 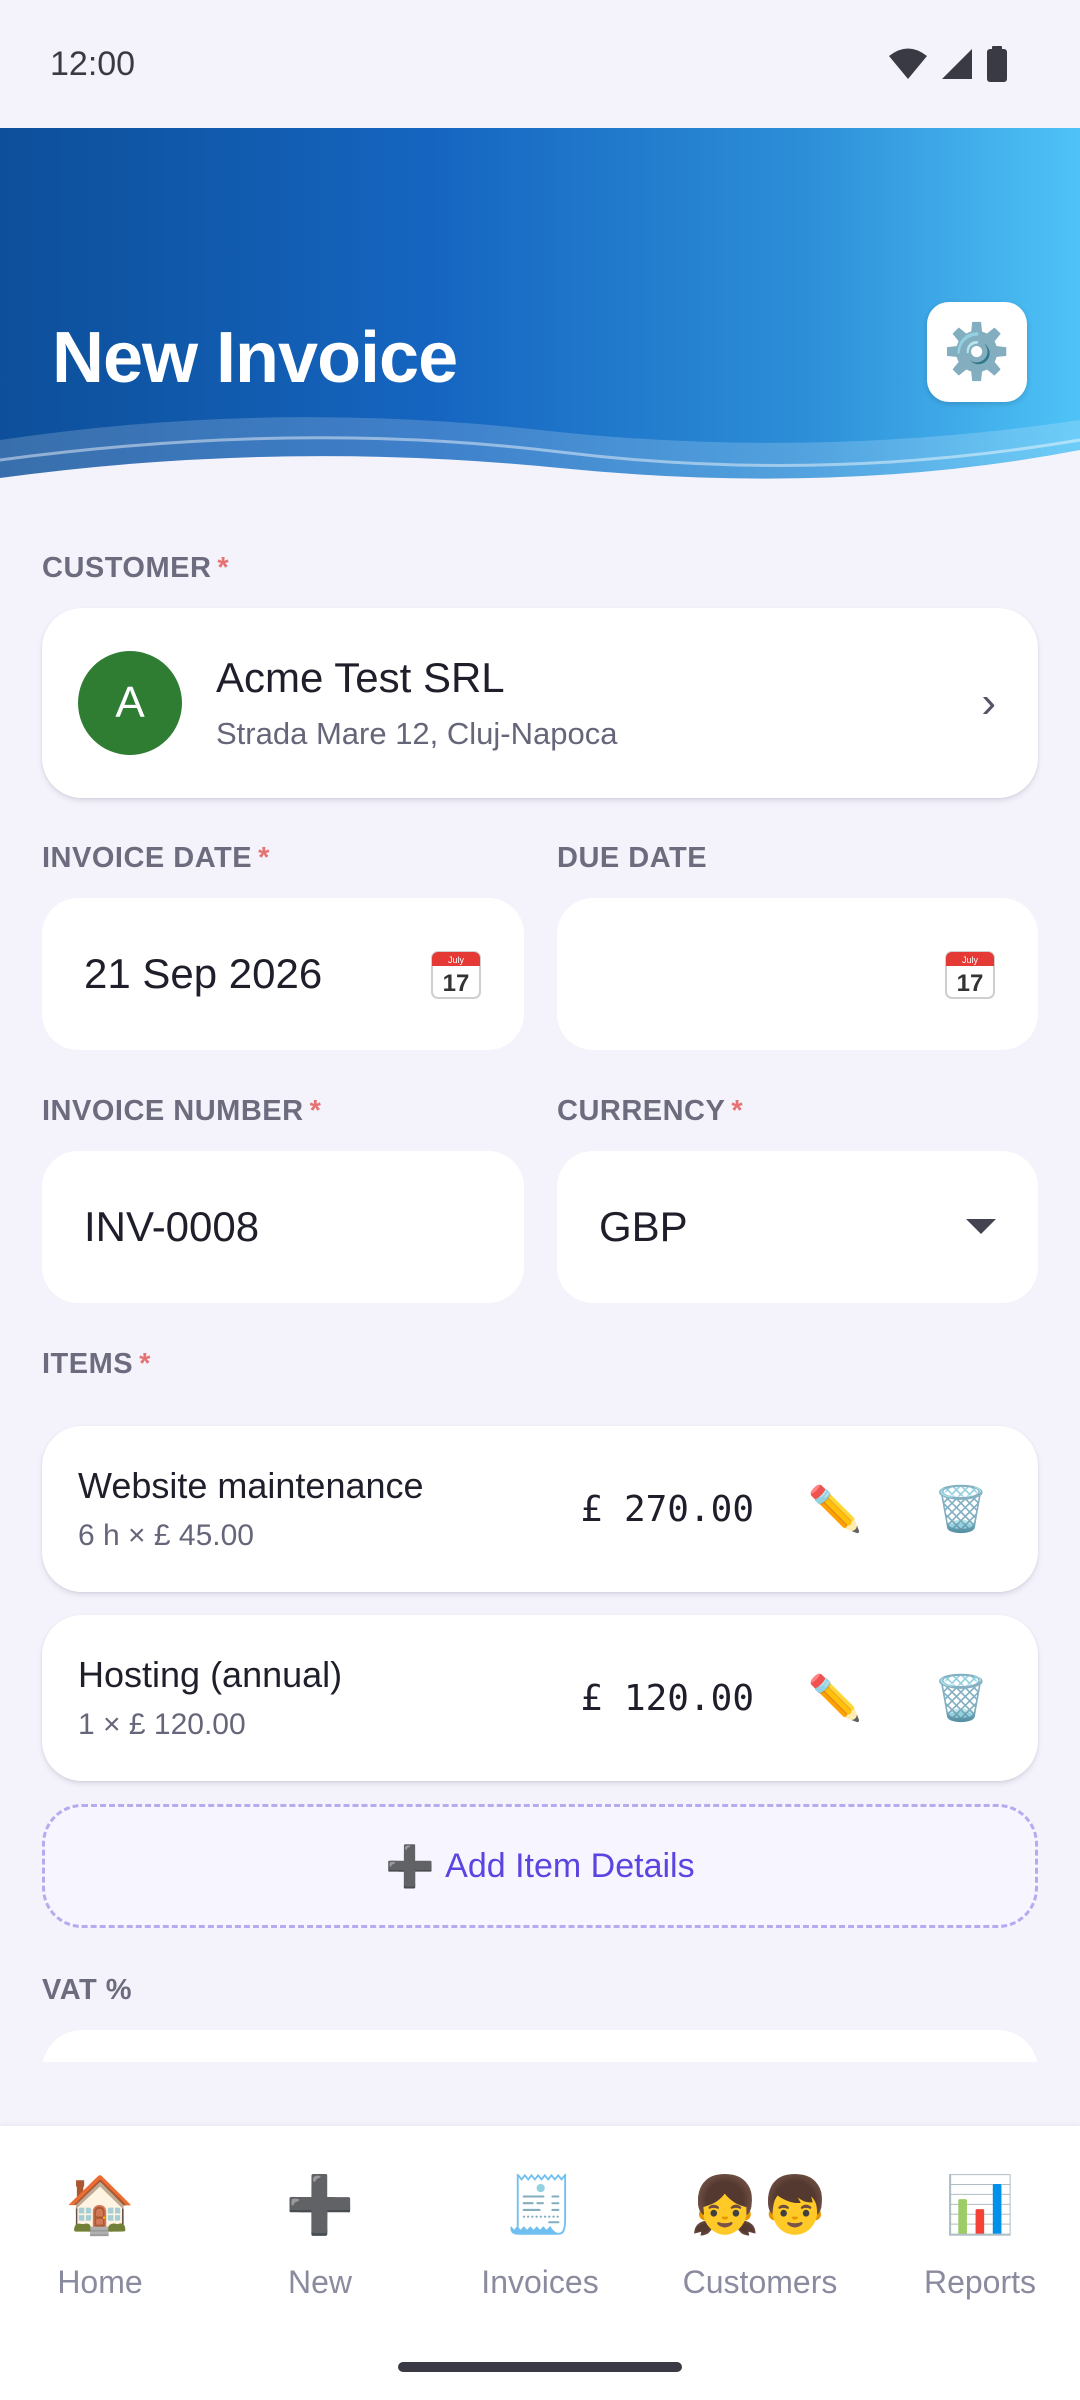 I want to click on invoice-number-value: INV-0008, so click(x=172, y=1226).